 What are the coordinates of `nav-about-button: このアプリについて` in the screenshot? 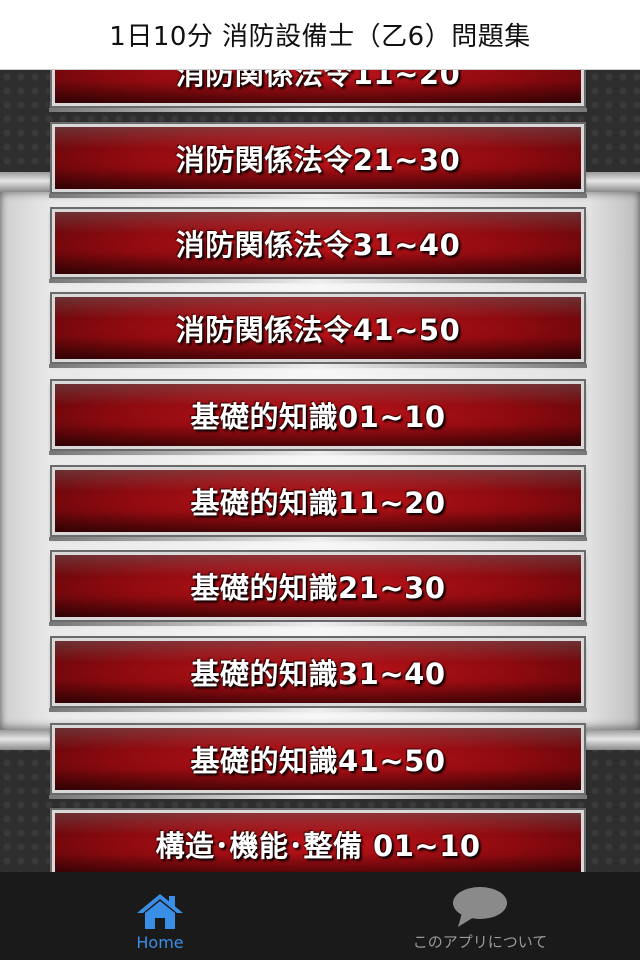 It's located at (480, 916).